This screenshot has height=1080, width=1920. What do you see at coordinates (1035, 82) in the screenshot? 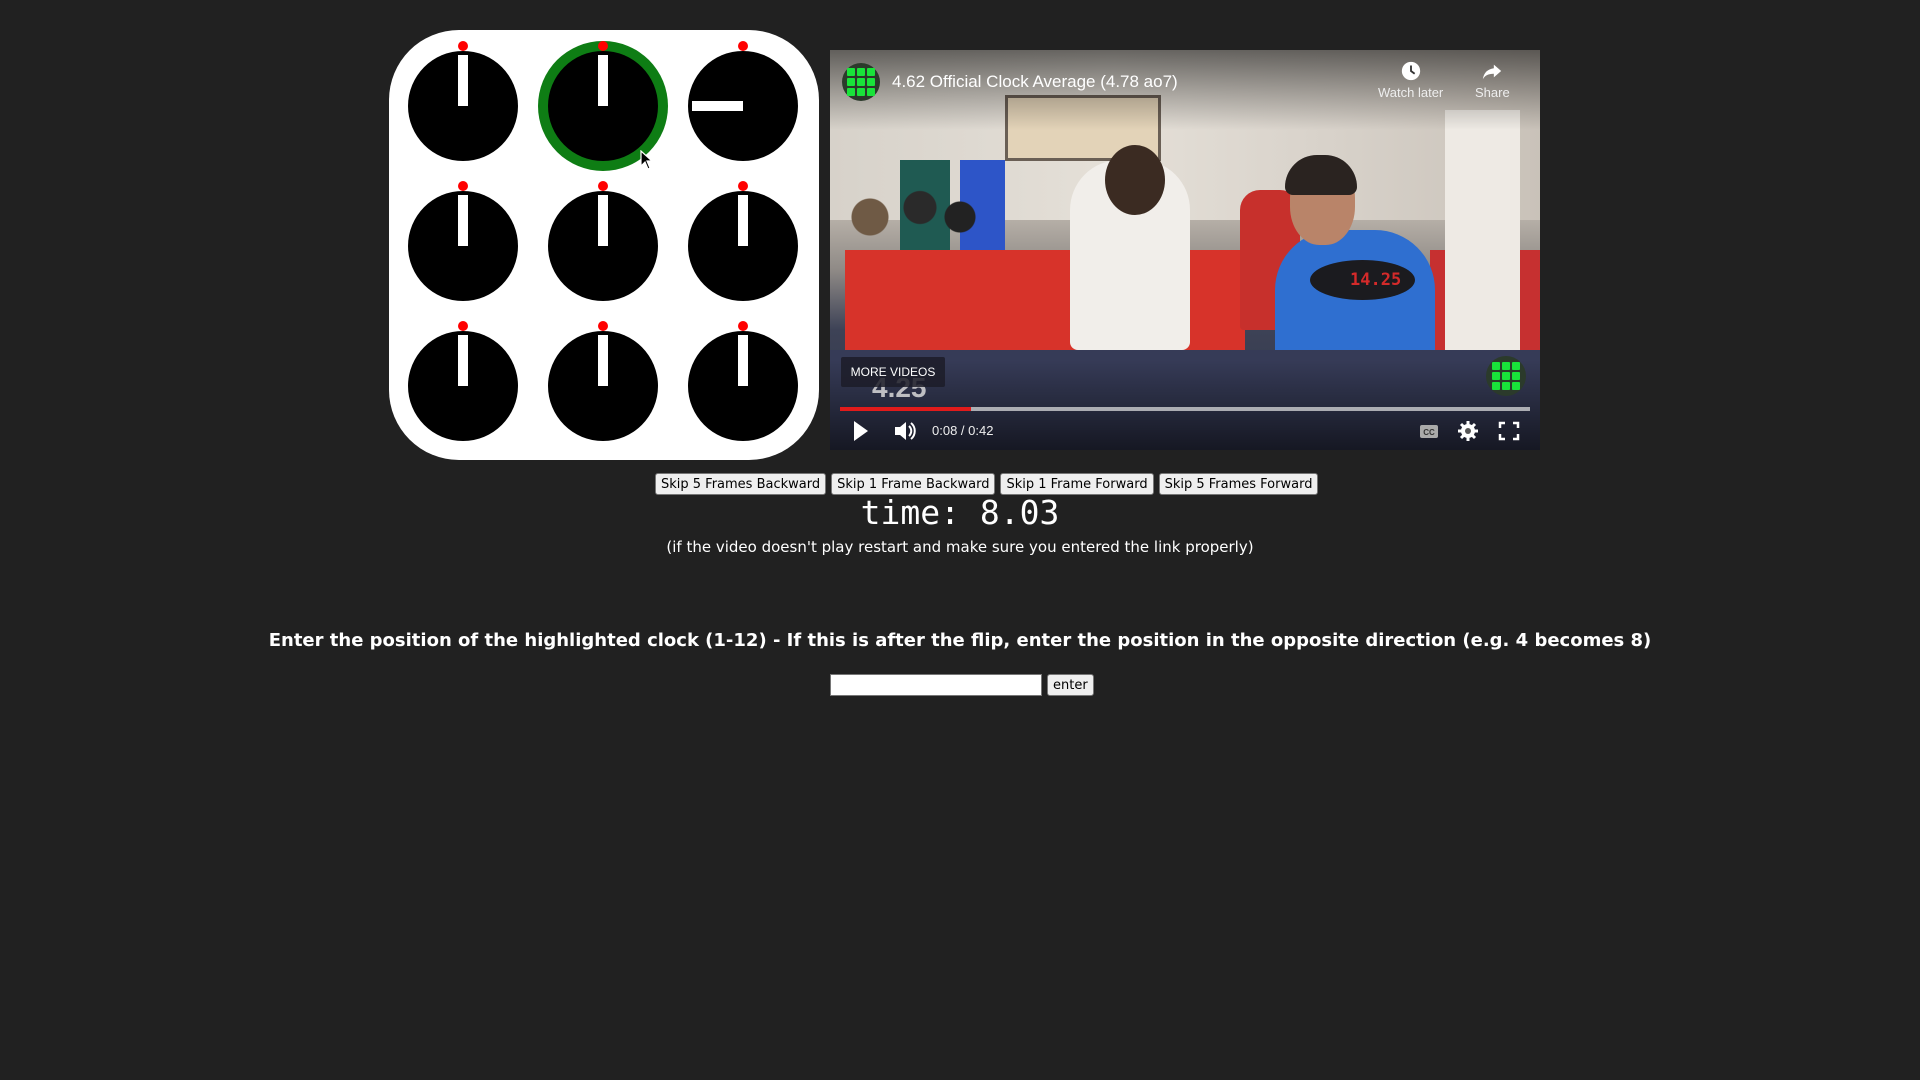
I see `video-title: 4.62 Official Clock Average (4.78 ao7)` at bounding box center [1035, 82].